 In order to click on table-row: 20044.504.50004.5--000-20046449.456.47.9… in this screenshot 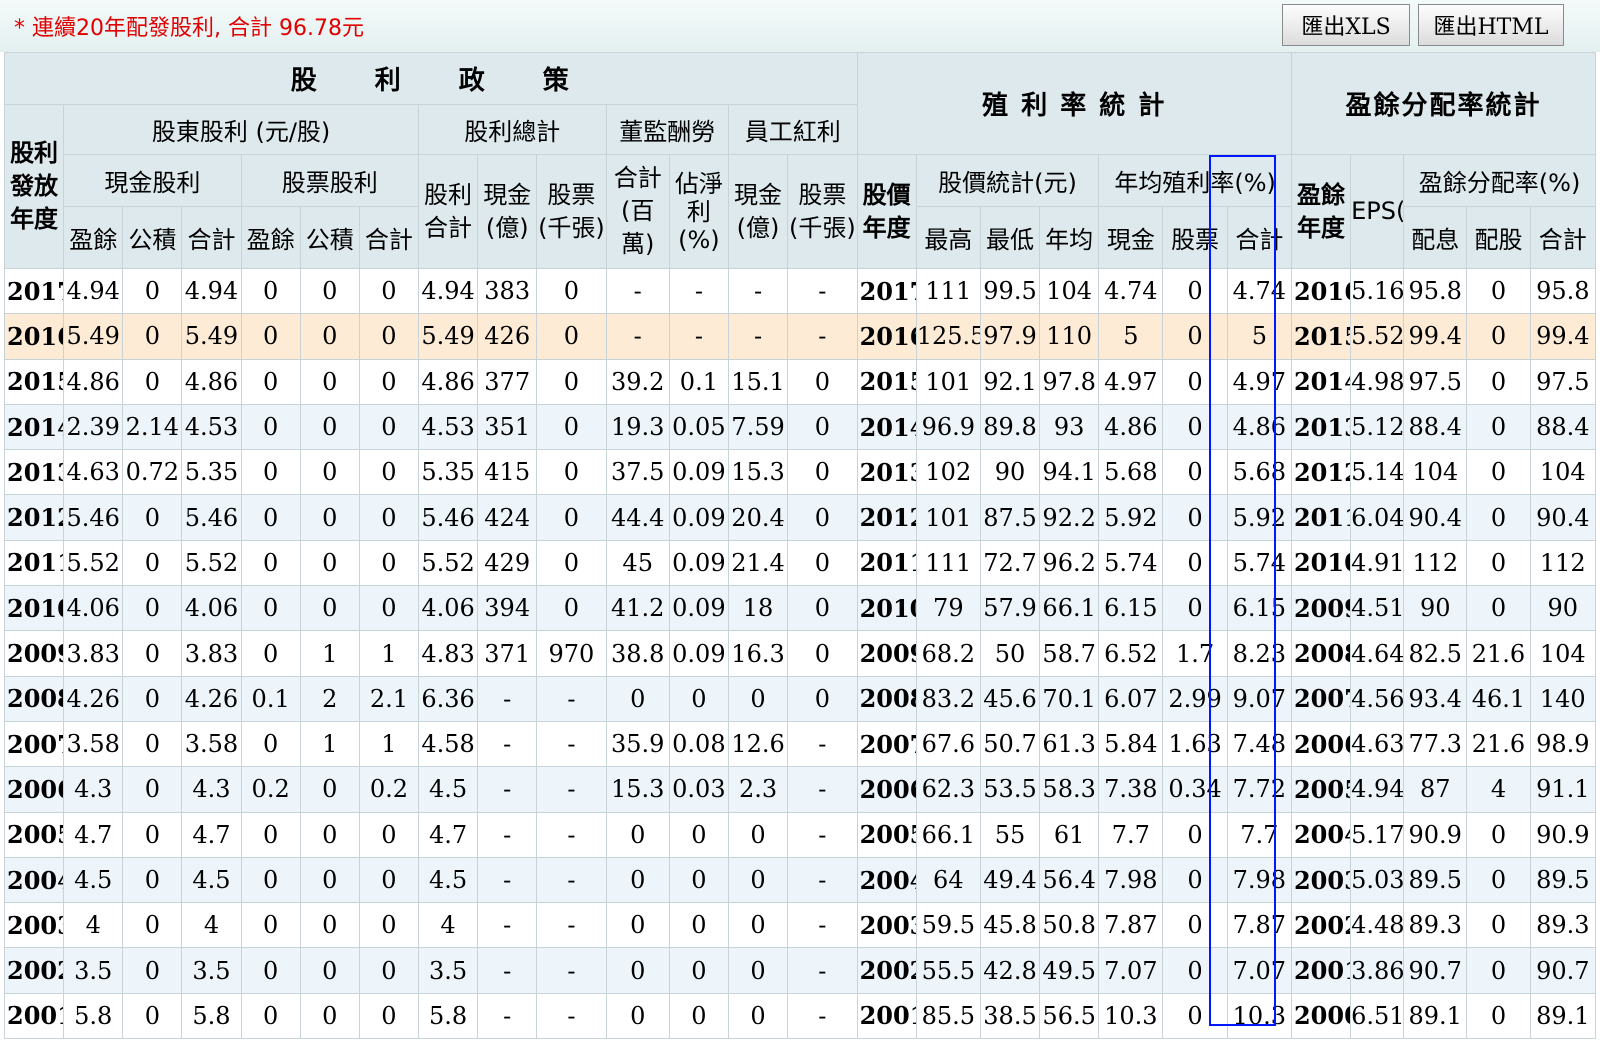, I will do `click(800, 880)`.